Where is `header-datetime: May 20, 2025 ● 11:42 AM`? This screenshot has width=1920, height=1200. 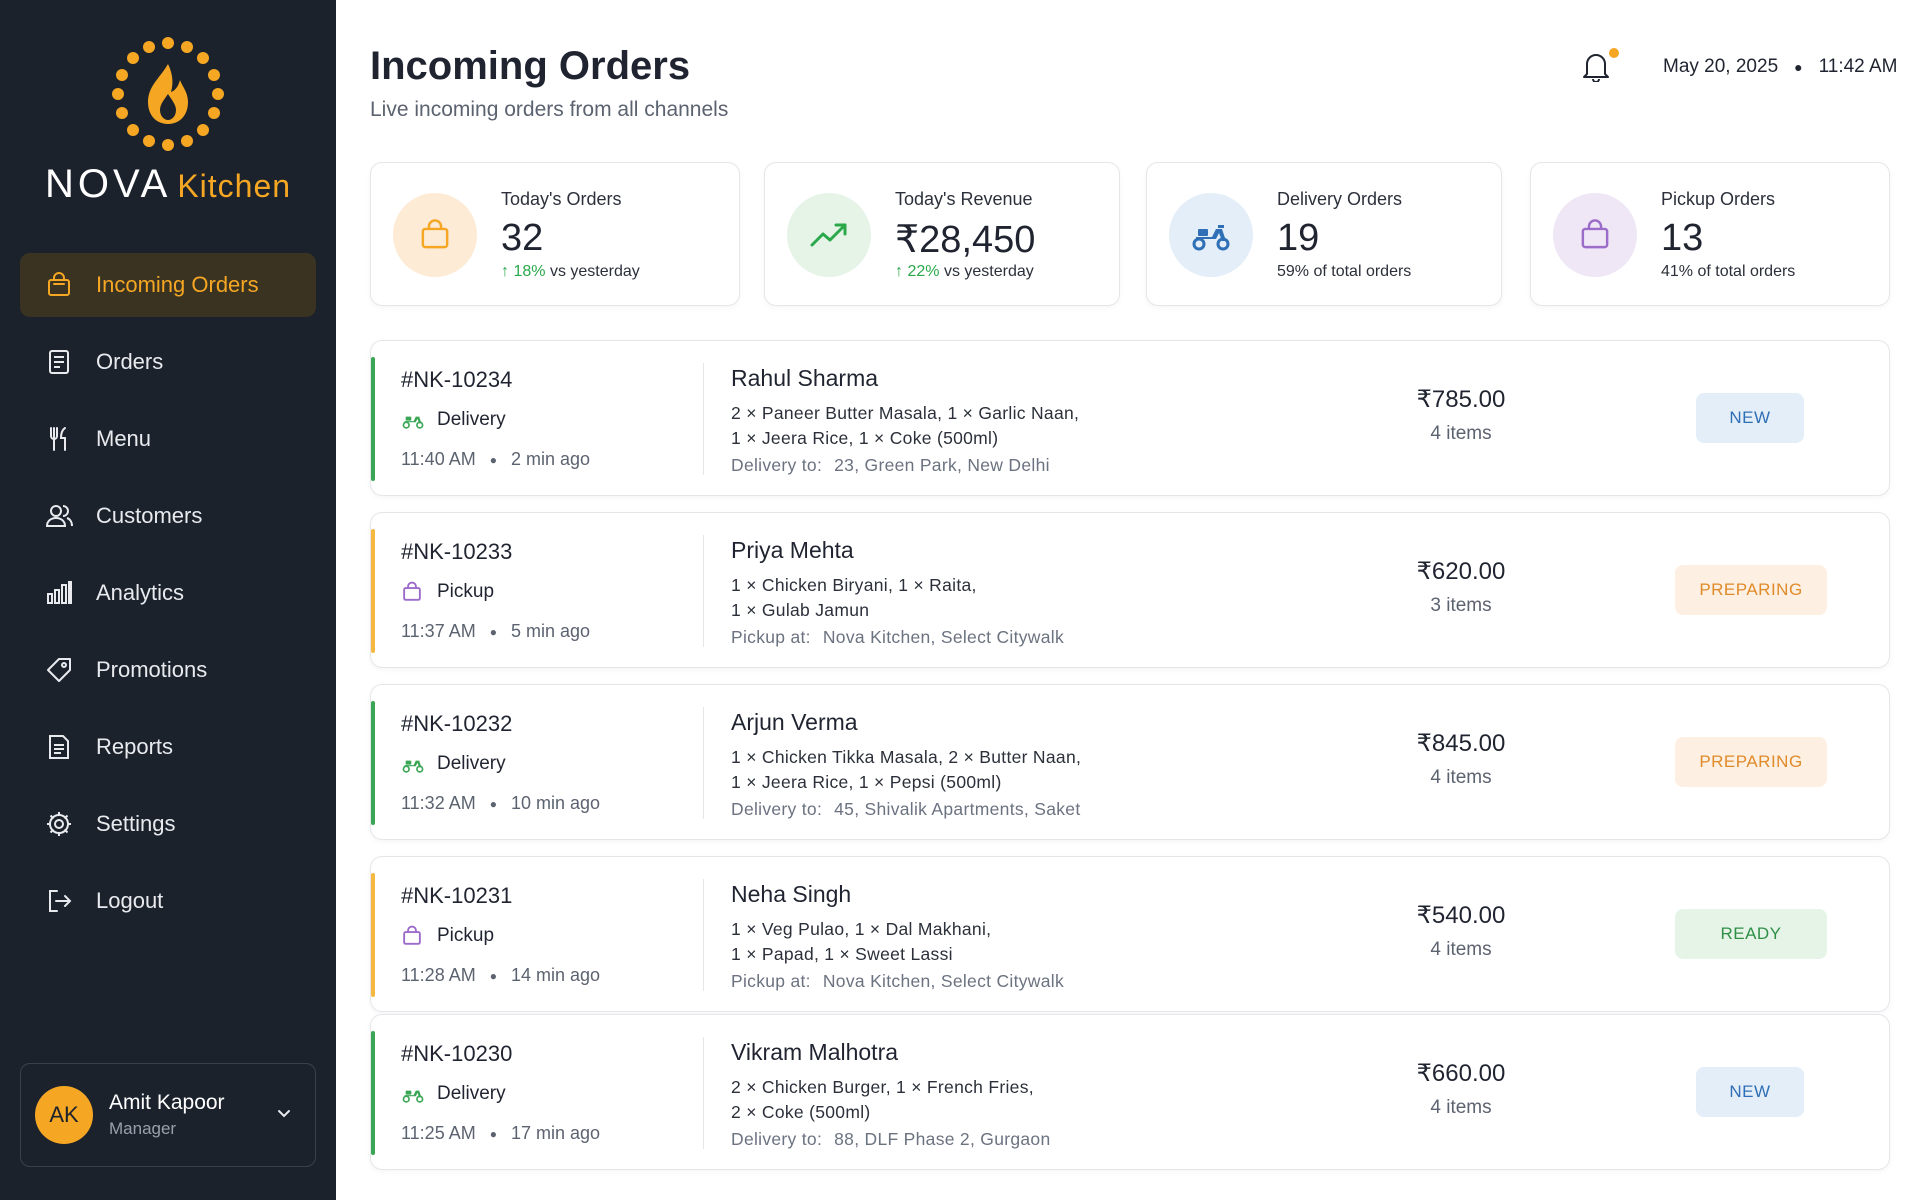
header-datetime: May 20, 2025 ● 11:42 AM is located at coordinates (1780, 67).